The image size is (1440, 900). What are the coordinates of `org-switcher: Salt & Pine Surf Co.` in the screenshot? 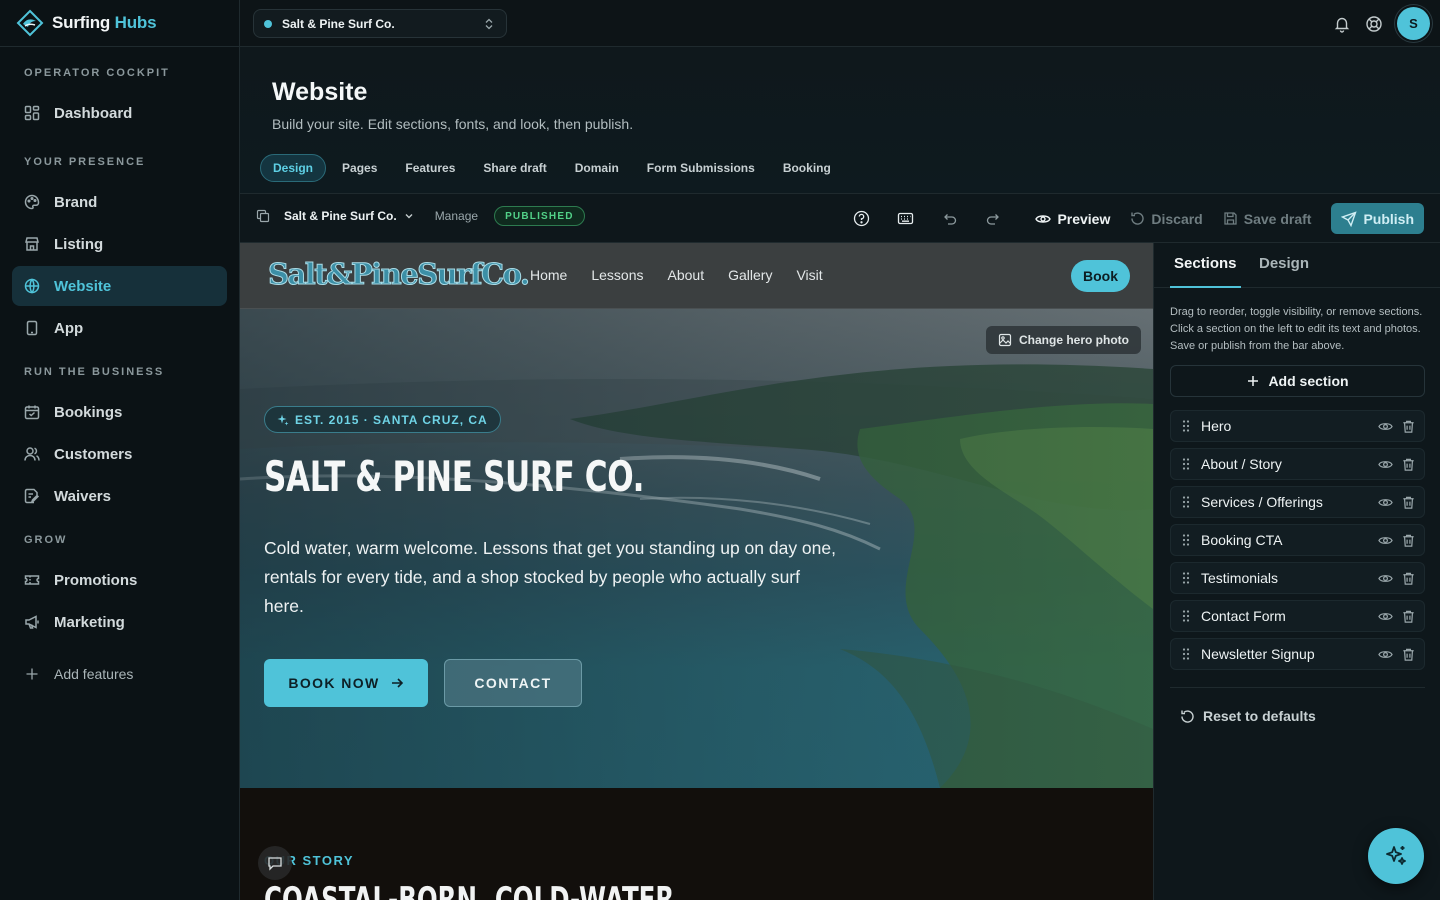 It's located at (380, 23).